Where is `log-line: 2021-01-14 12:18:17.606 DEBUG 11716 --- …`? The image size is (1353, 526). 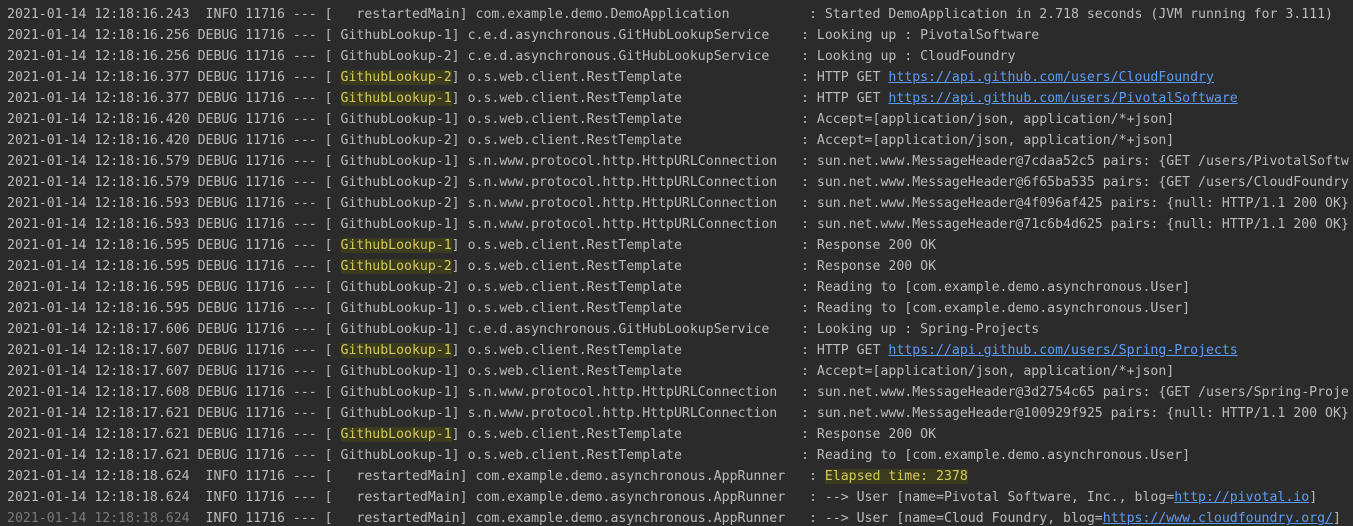 log-line: 2021-01-14 12:18:17.606 DEBUG 11716 --- … is located at coordinates (523, 329).